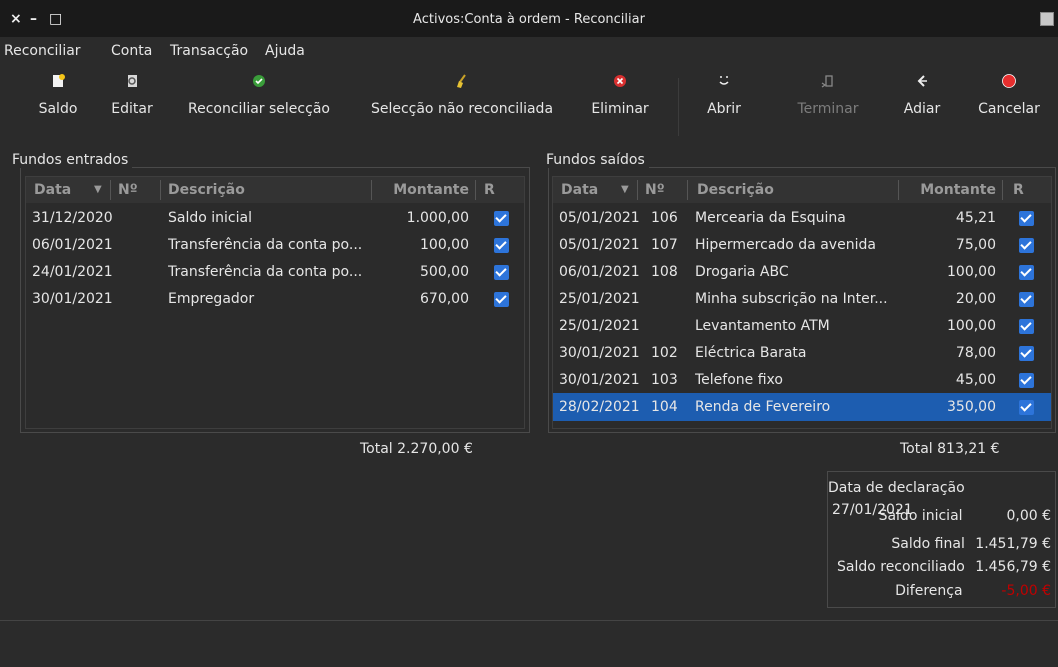 The height and width of the screenshot is (667, 1058). I want to click on check-circle-icon, so click(259, 82).